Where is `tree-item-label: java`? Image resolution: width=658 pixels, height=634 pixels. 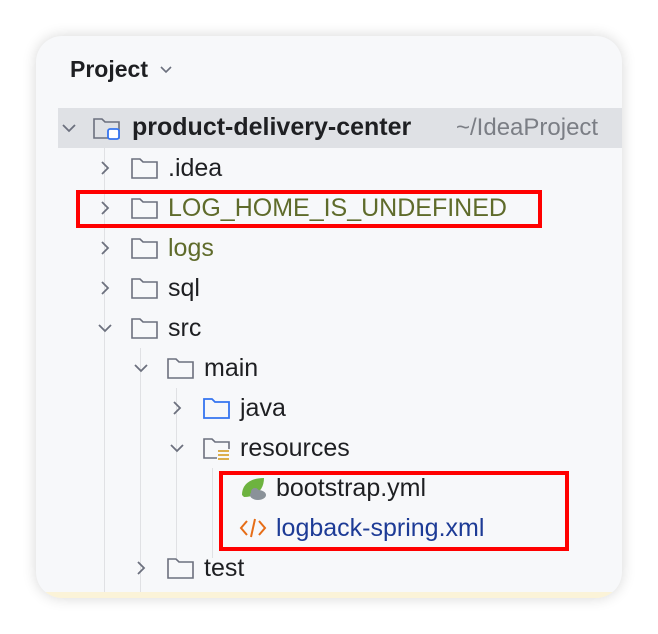 tree-item-label: java is located at coordinates (263, 408).